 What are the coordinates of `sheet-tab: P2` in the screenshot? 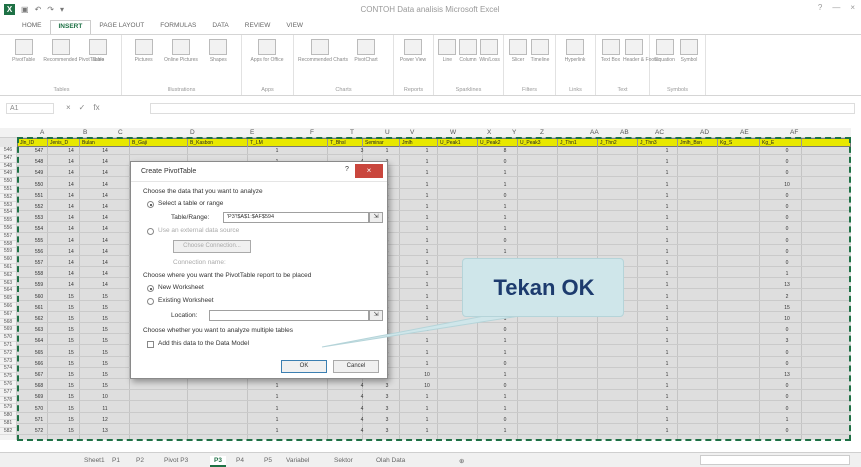 It's located at (140, 460).